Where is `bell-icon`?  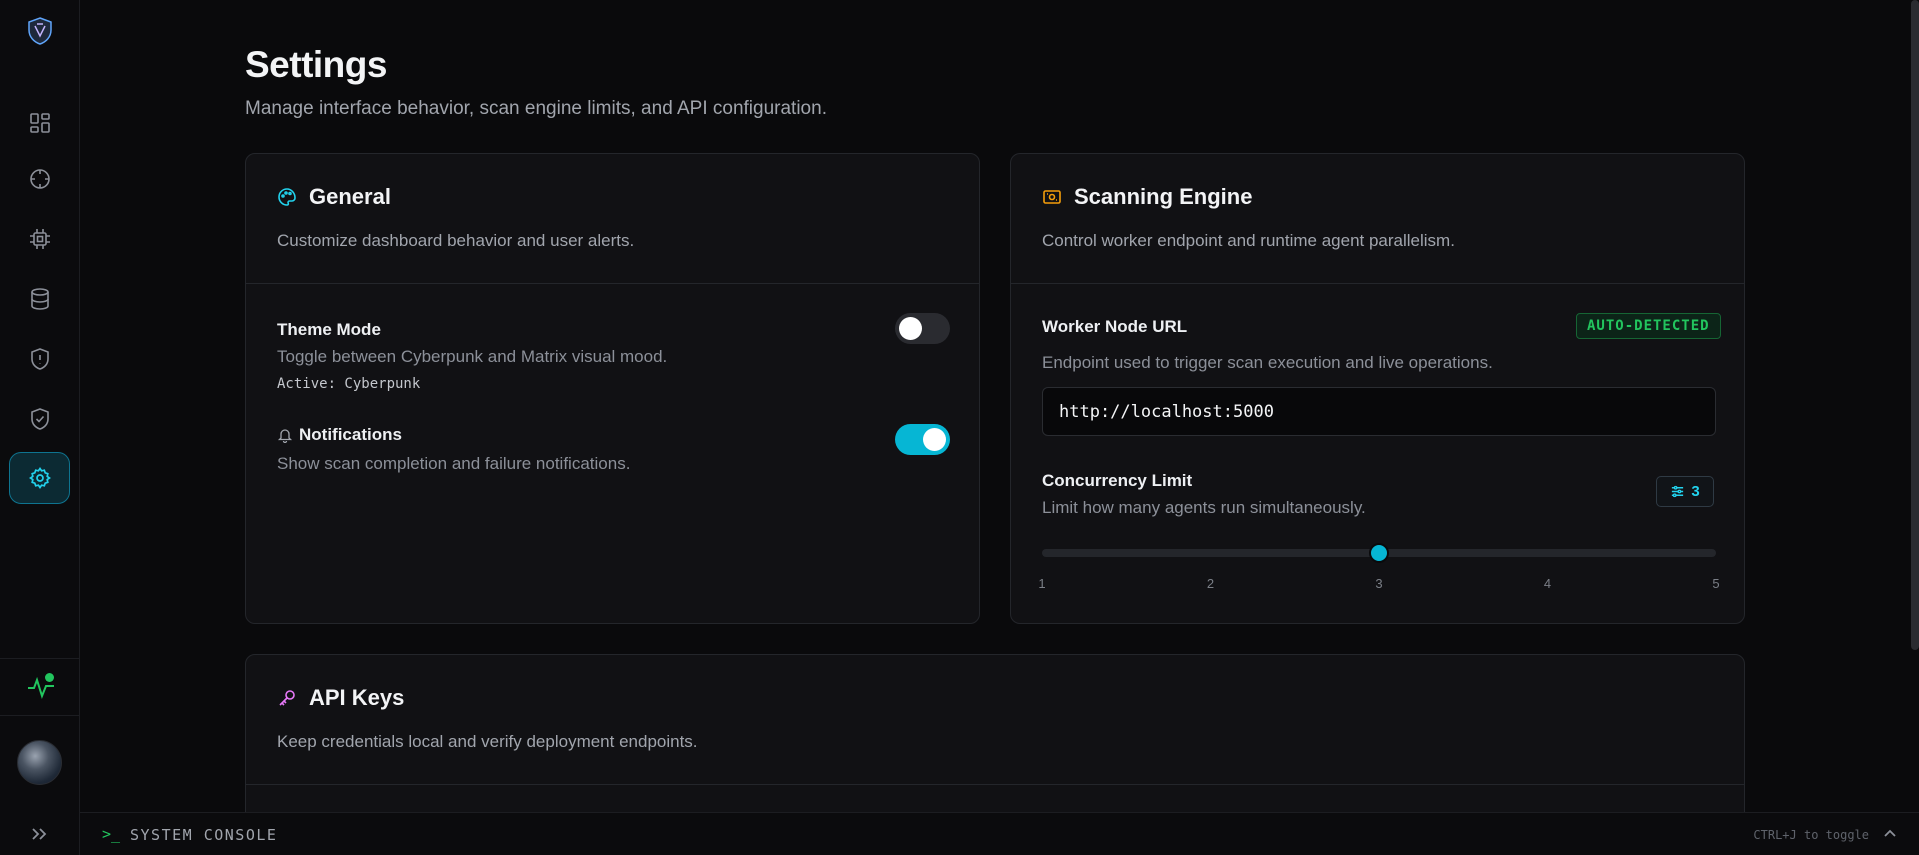
bell-icon is located at coordinates (285, 436).